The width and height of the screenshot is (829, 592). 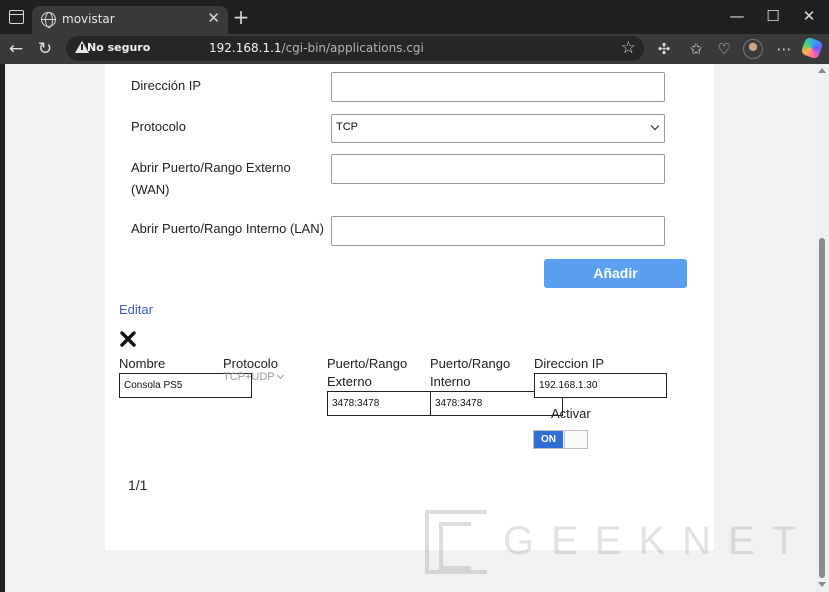 I want to click on tab-title: movistar, so click(x=88, y=19).